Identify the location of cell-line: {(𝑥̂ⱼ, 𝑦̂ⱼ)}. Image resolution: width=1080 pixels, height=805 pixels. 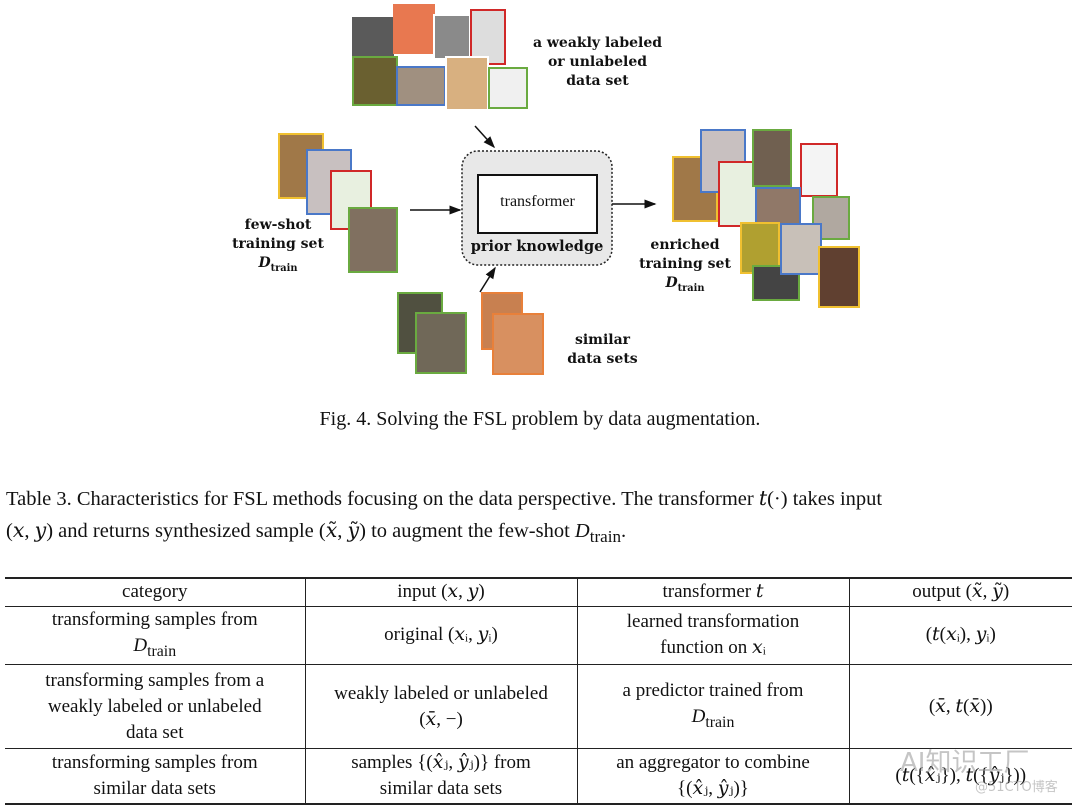
(713, 789).